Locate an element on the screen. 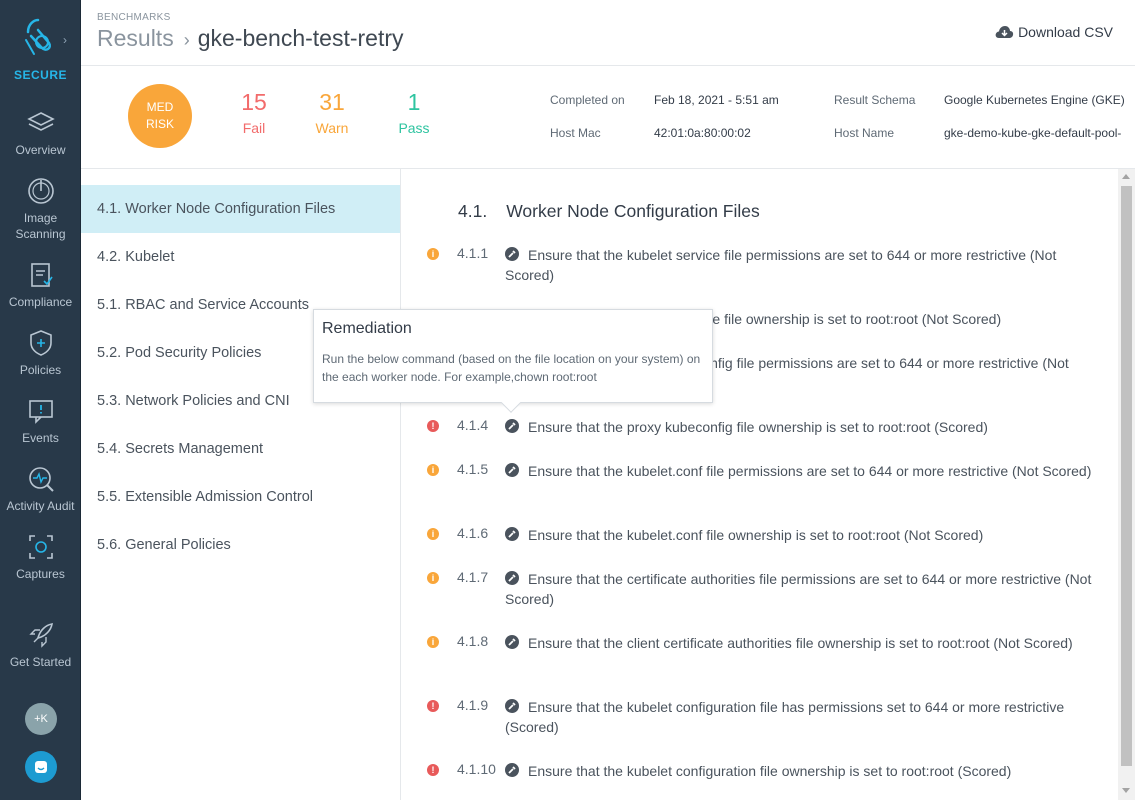 This screenshot has height=800, width=1135. chat-button is located at coordinates (41, 767).